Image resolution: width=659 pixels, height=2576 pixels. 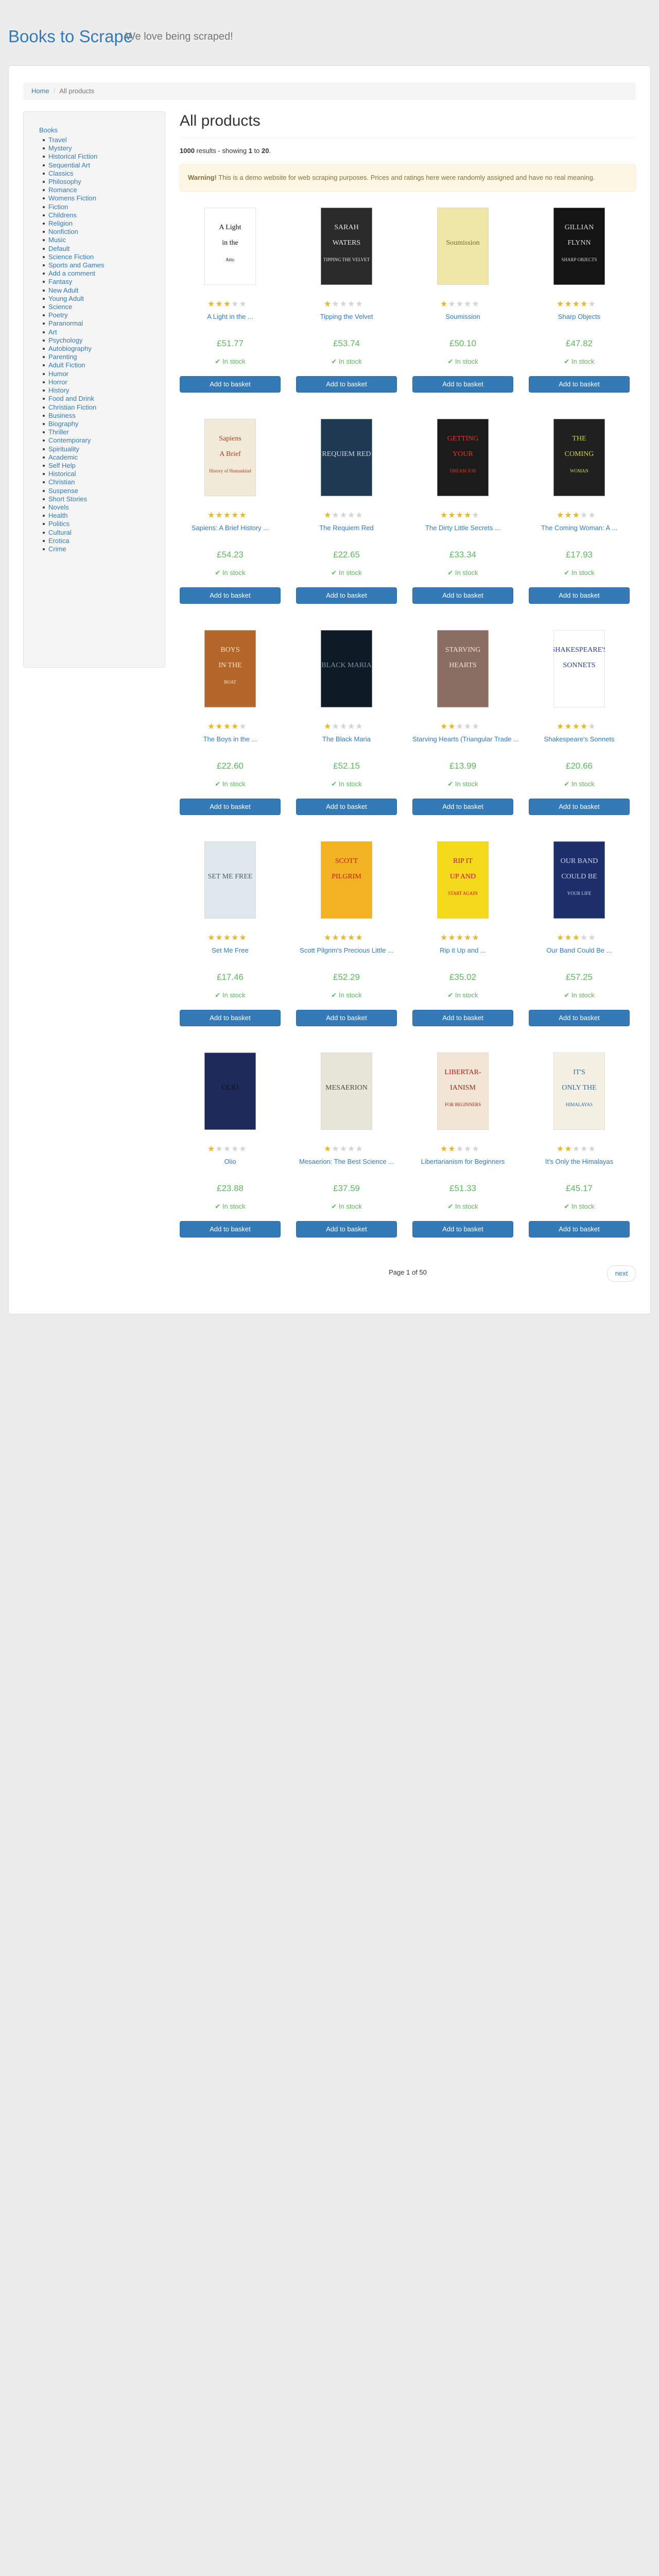 I want to click on product-title-link: Tipping the Velvet, so click(x=347, y=316).